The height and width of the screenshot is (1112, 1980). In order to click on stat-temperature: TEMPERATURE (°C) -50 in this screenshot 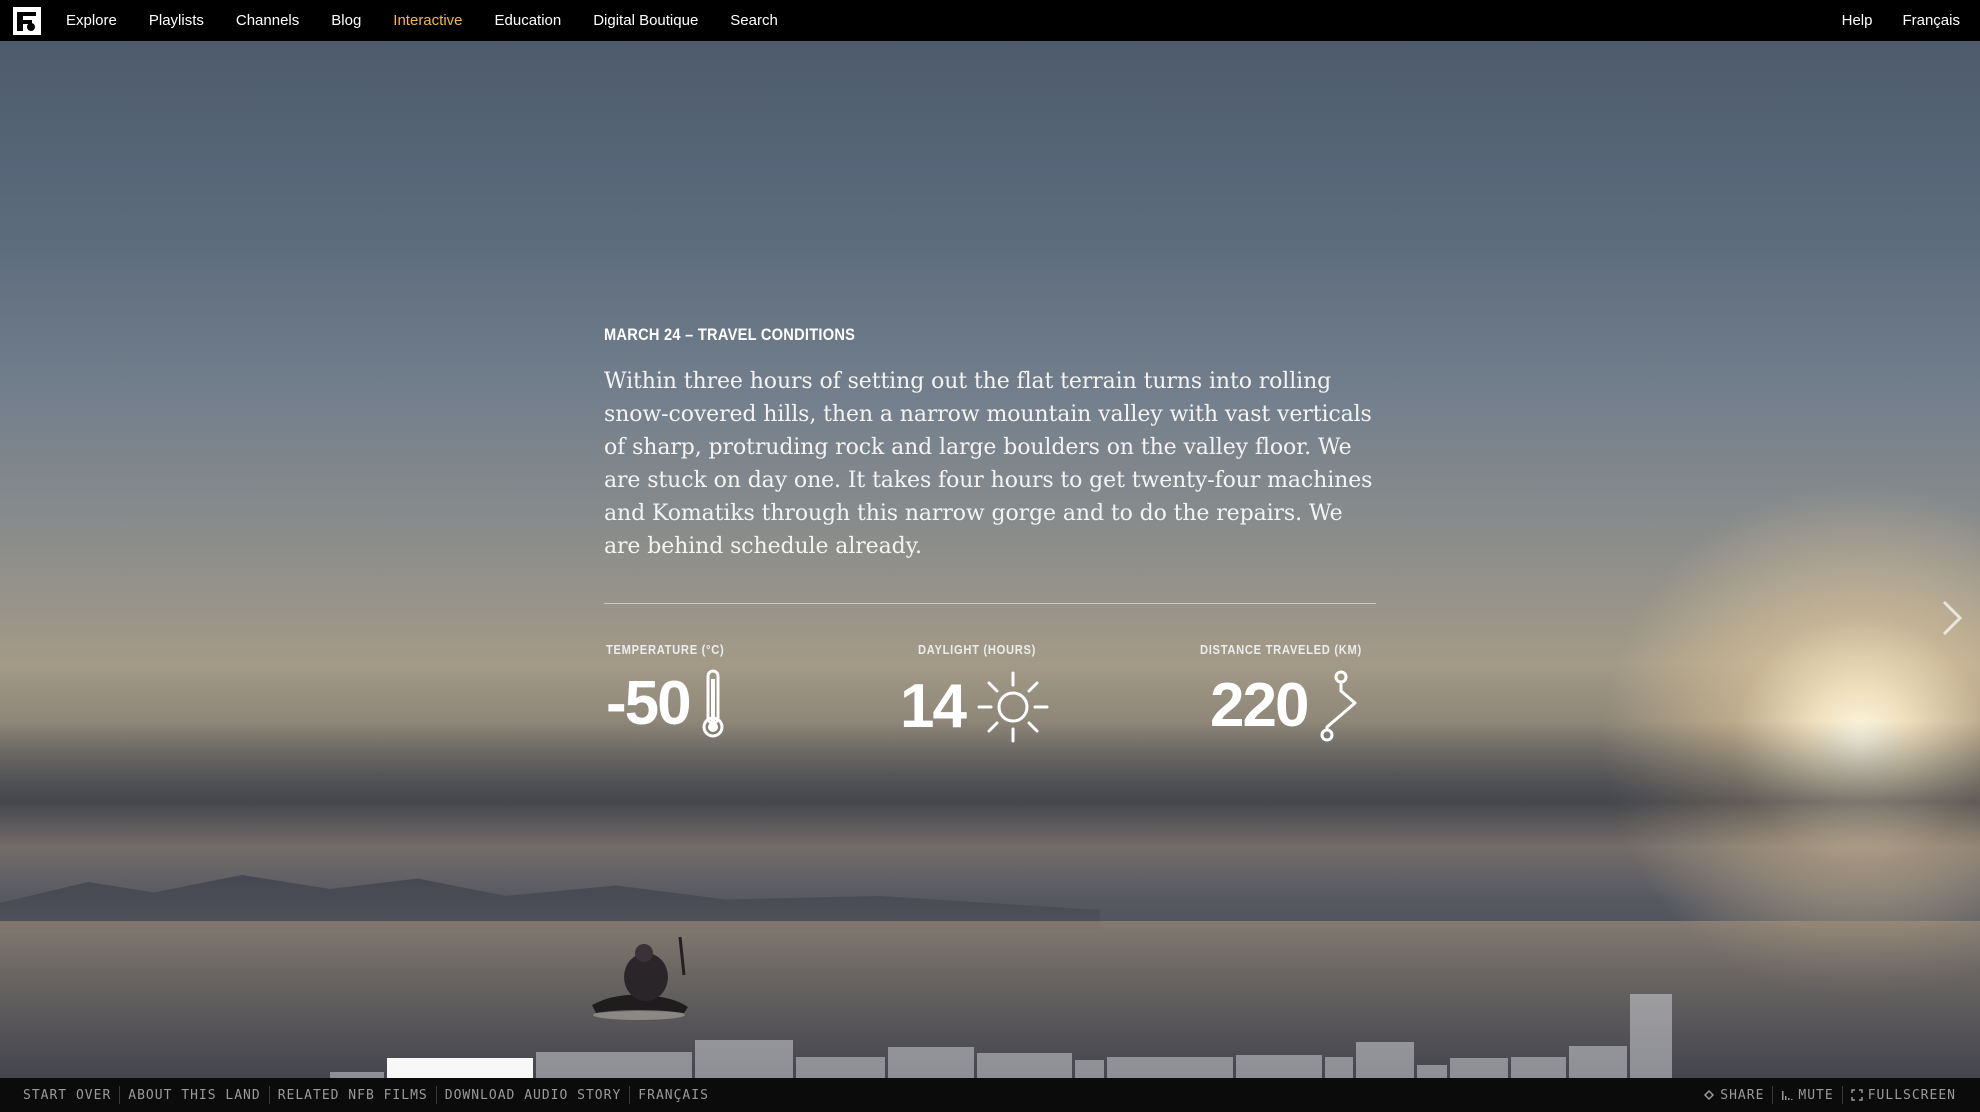, I will do `click(675, 690)`.